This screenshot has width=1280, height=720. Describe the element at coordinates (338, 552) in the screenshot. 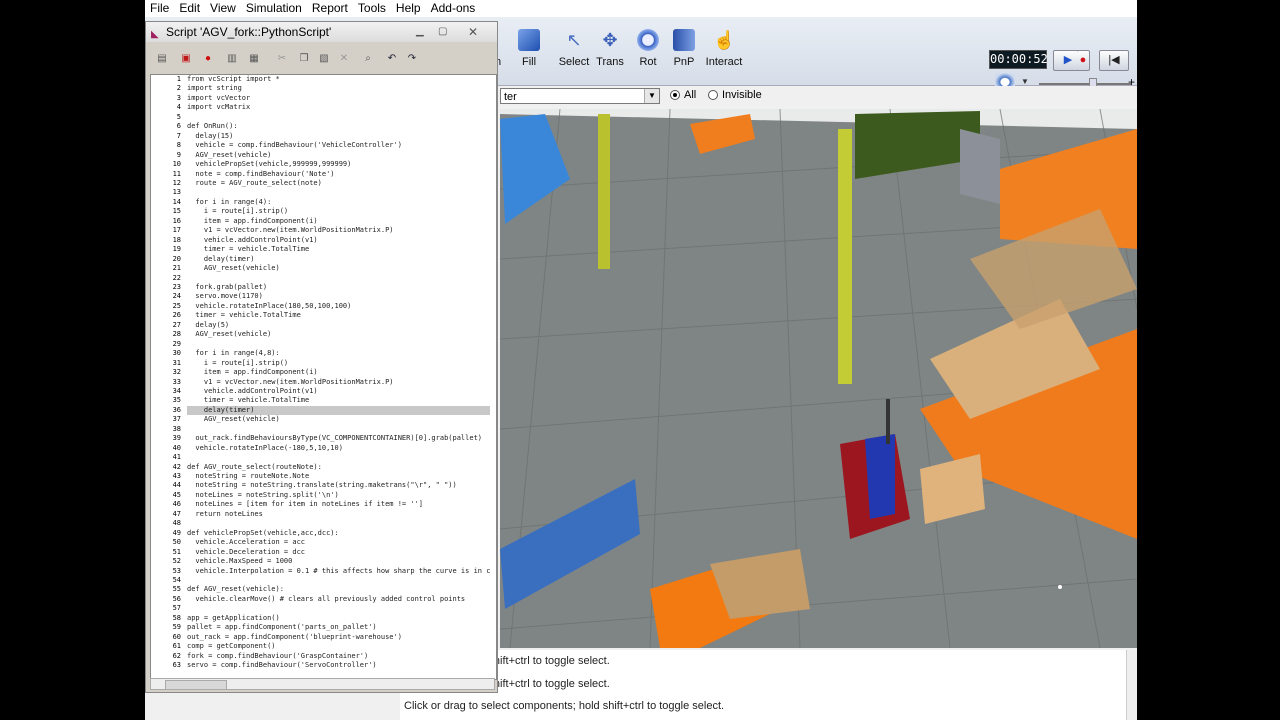

I see `code-line: vehicle.Deceleration = dcc` at that location.